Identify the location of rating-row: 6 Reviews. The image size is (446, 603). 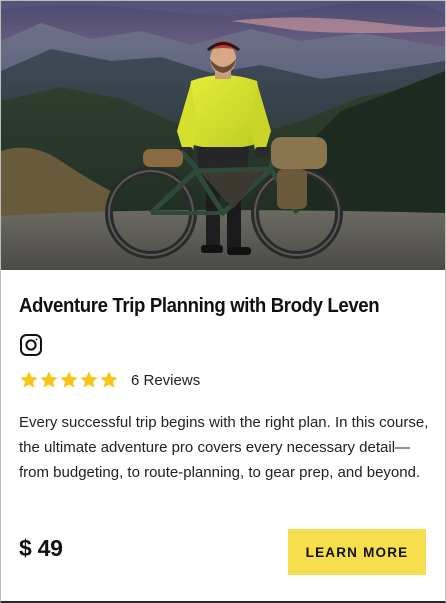
(109, 380).